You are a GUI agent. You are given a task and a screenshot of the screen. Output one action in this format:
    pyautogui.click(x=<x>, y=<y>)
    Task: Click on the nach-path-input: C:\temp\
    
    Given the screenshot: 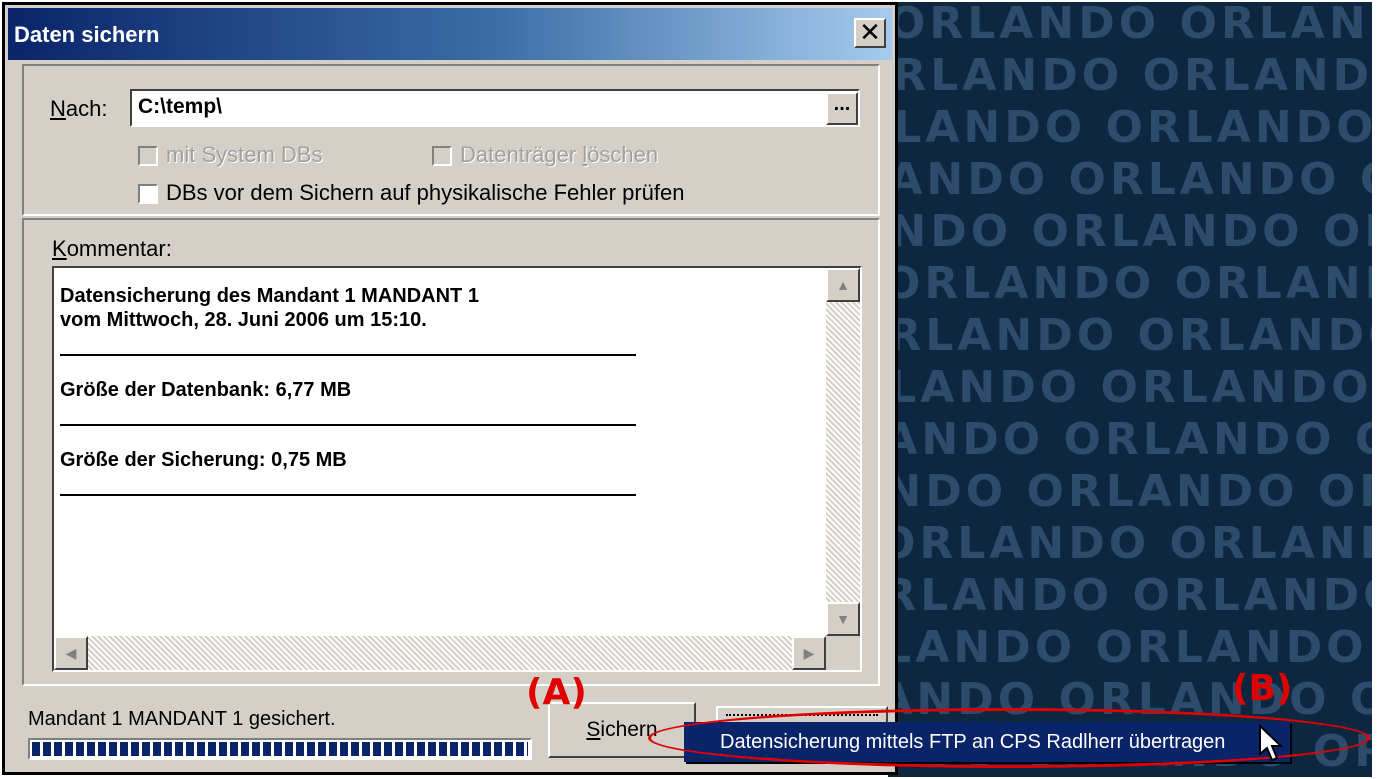 What is the action you would take?
    pyautogui.click(x=495, y=108)
    